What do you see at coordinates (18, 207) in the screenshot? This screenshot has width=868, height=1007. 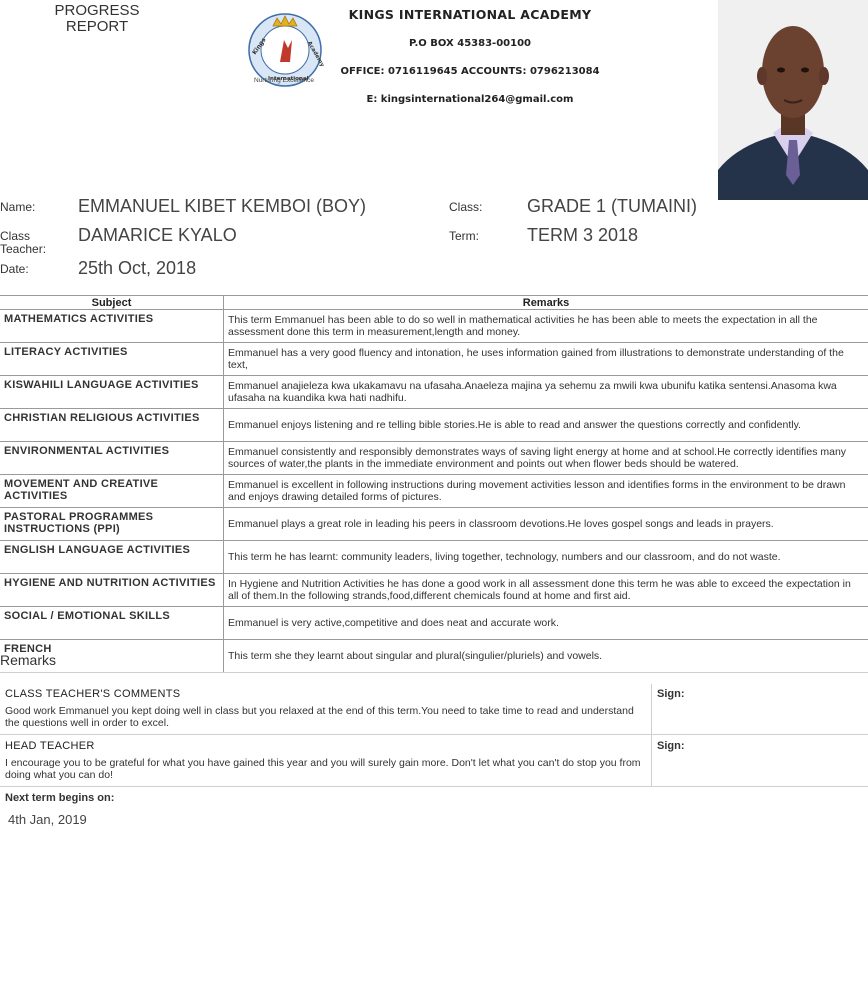 I see `name-label: Name:` at bounding box center [18, 207].